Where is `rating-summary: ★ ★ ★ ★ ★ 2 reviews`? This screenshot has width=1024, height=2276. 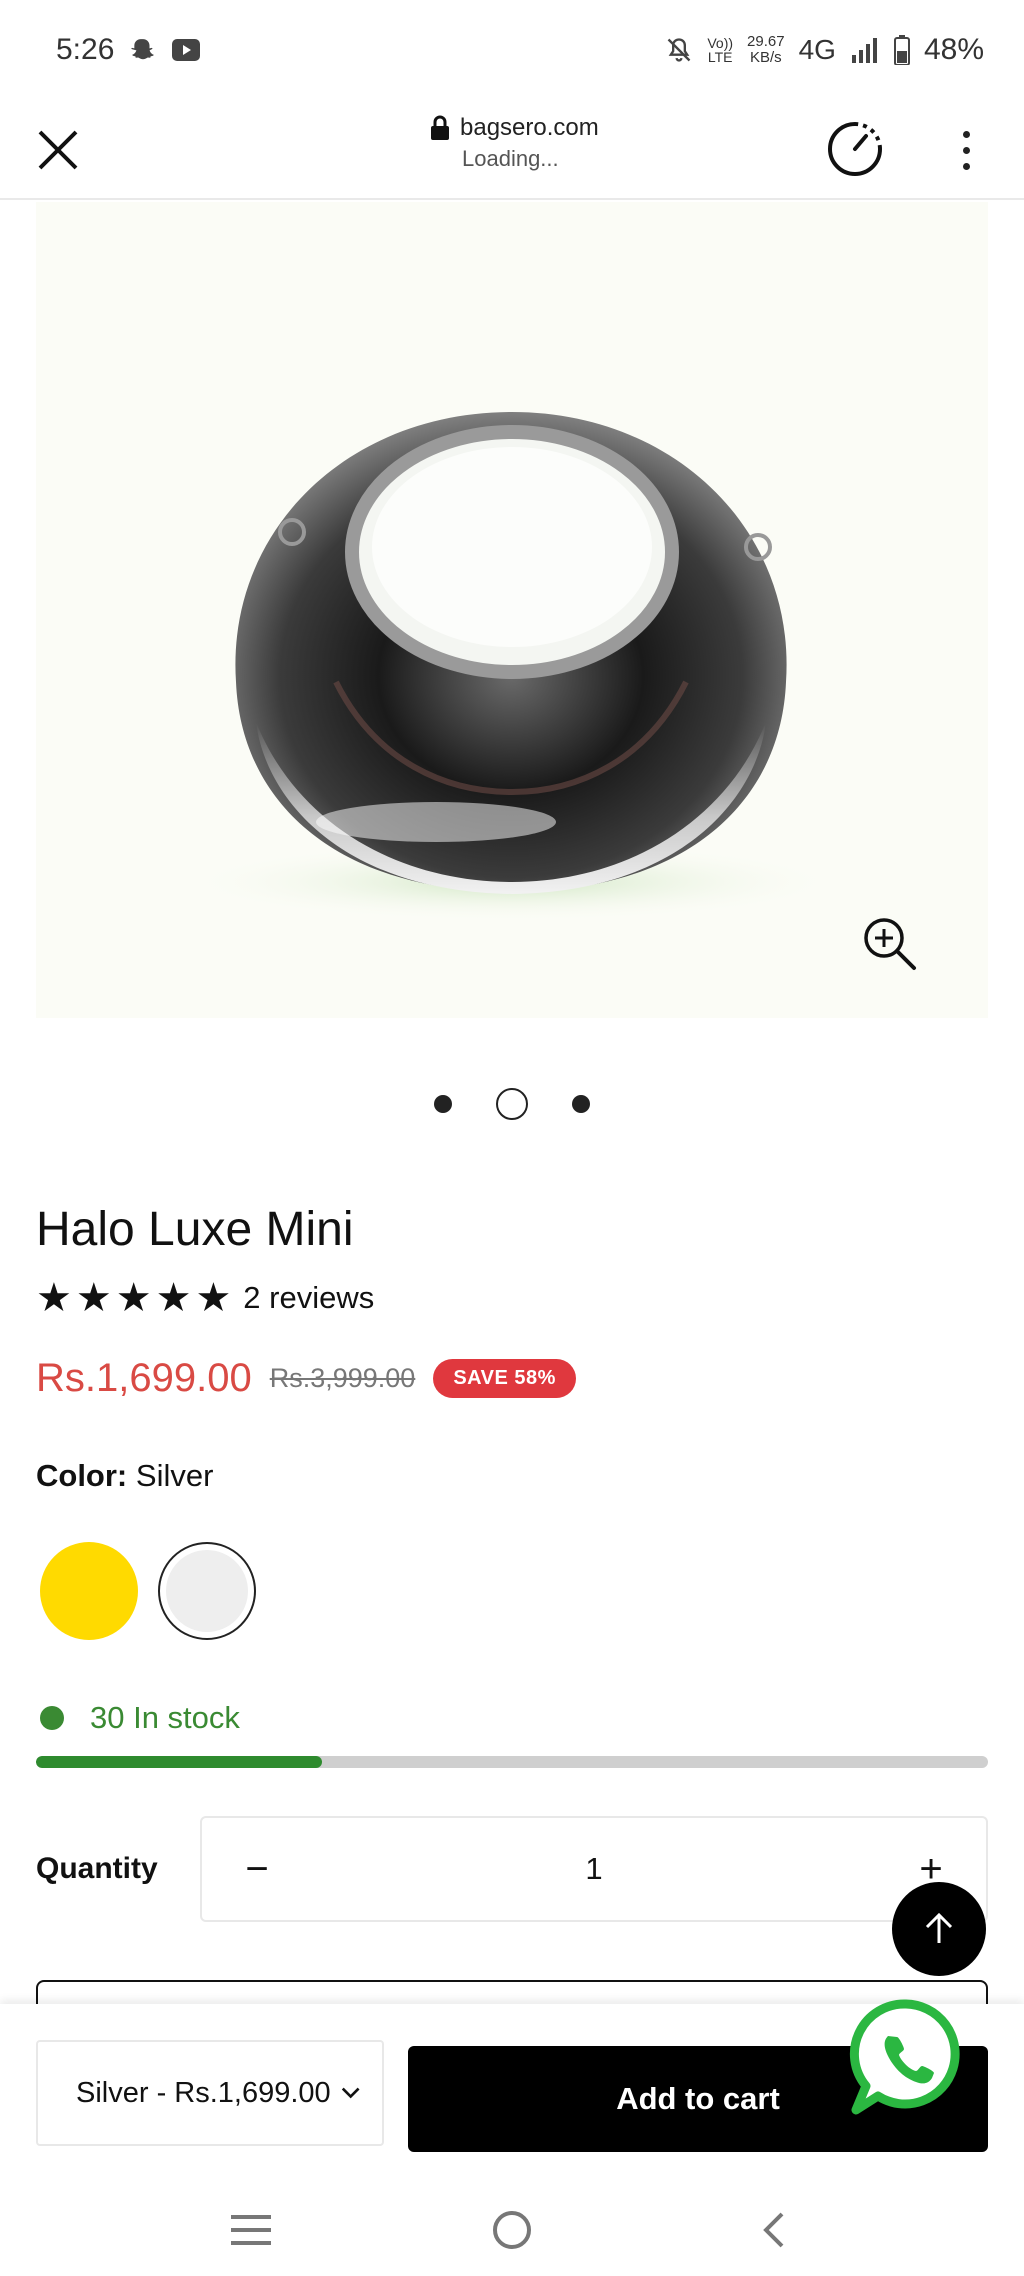
rating-summary: ★ ★ ★ ★ ★ 2 reviews is located at coordinates (205, 1298).